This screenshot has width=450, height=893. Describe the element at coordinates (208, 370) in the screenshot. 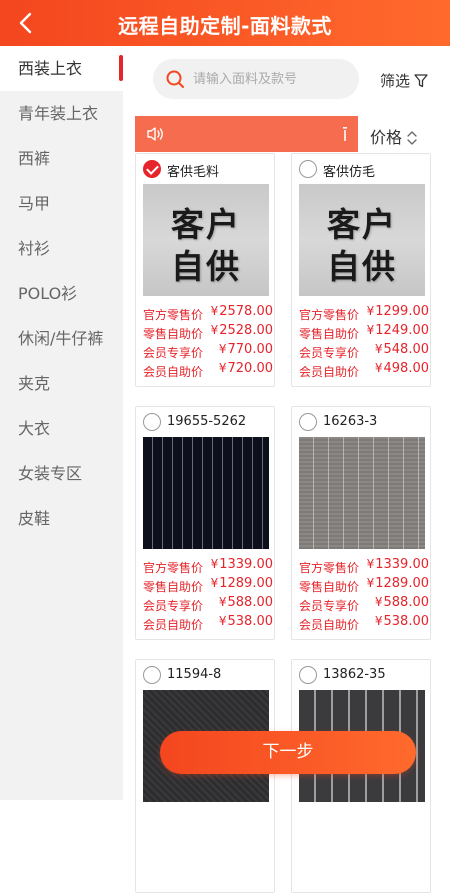

I see `price-row: 会员自助价 ¥720.00` at that location.